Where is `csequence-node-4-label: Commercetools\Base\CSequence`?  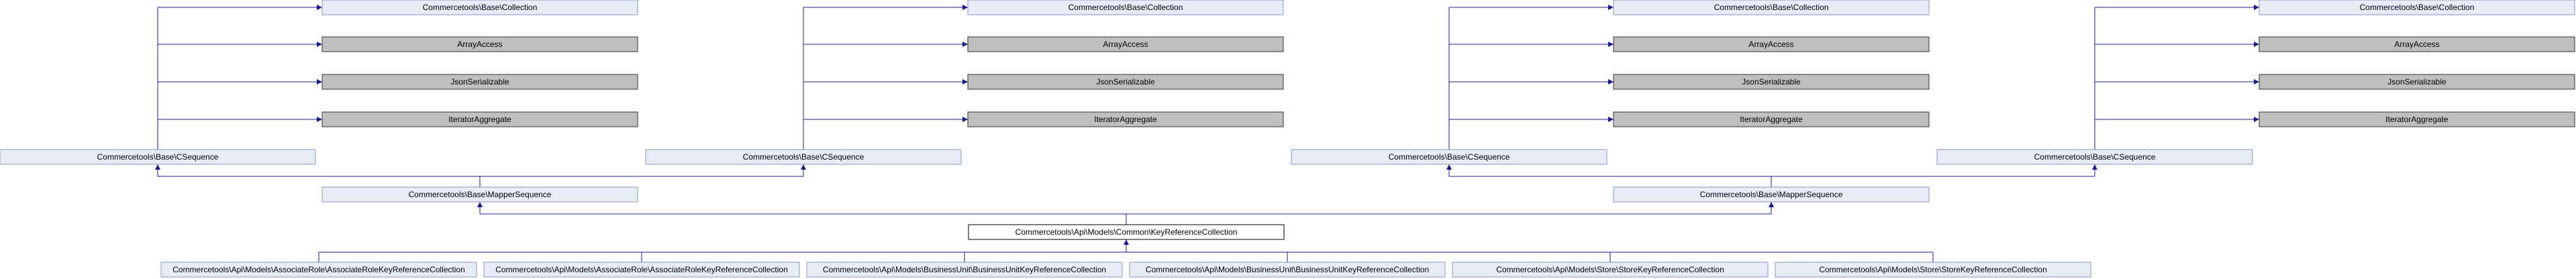 csequence-node-4-label: Commercetools\Base\CSequence is located at coordinates (2095, 157).